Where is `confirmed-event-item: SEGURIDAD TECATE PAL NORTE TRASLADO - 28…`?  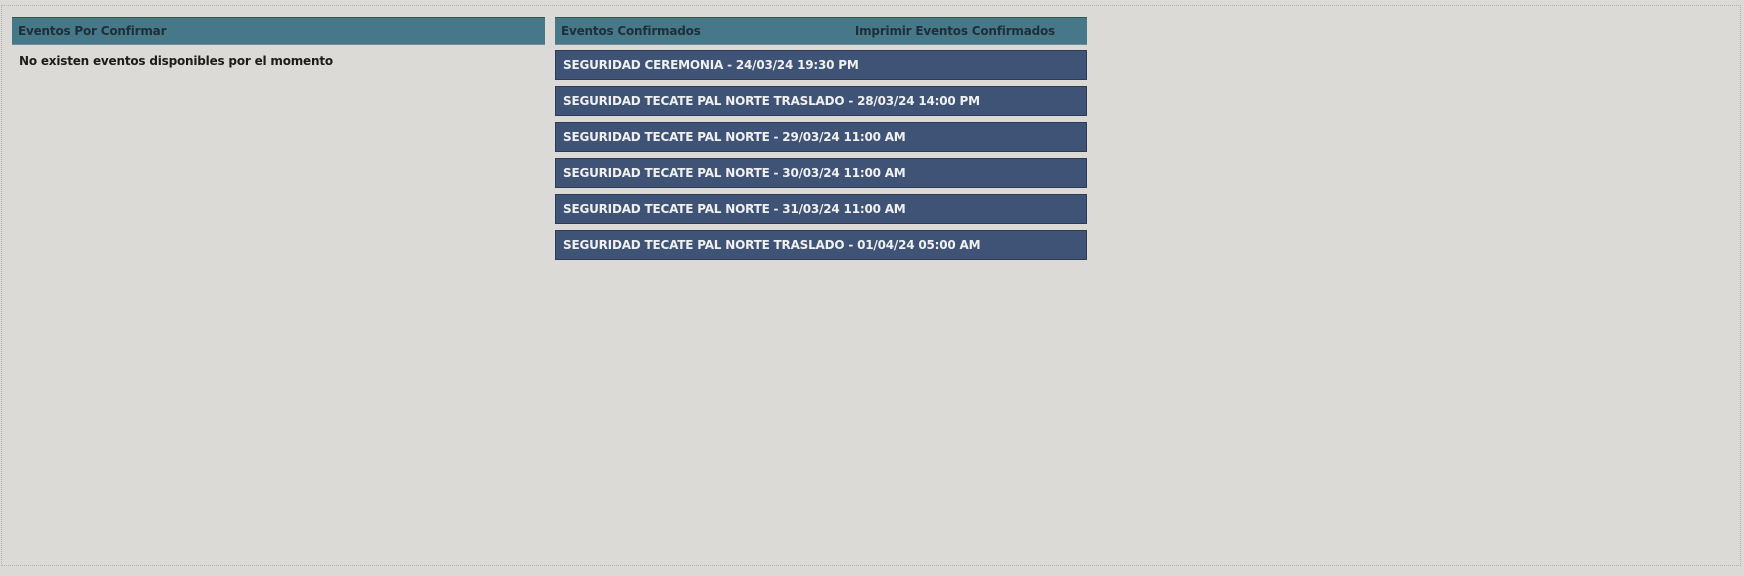
confirmed-event-item: SEGURIDAD TECATE PAL NORTE TRASLADO - 28… is located at coordinates (821, 101).